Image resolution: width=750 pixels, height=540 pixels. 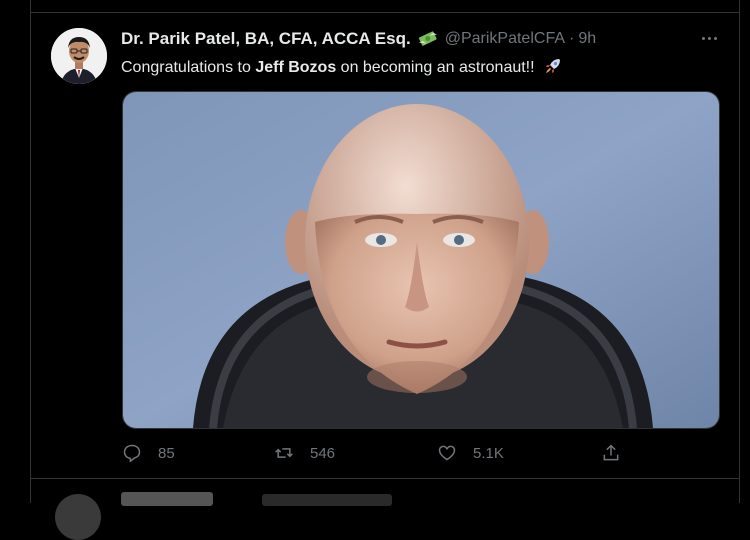 I want to click on next-tweet-author-placeholder, so click(x=167, y=499).